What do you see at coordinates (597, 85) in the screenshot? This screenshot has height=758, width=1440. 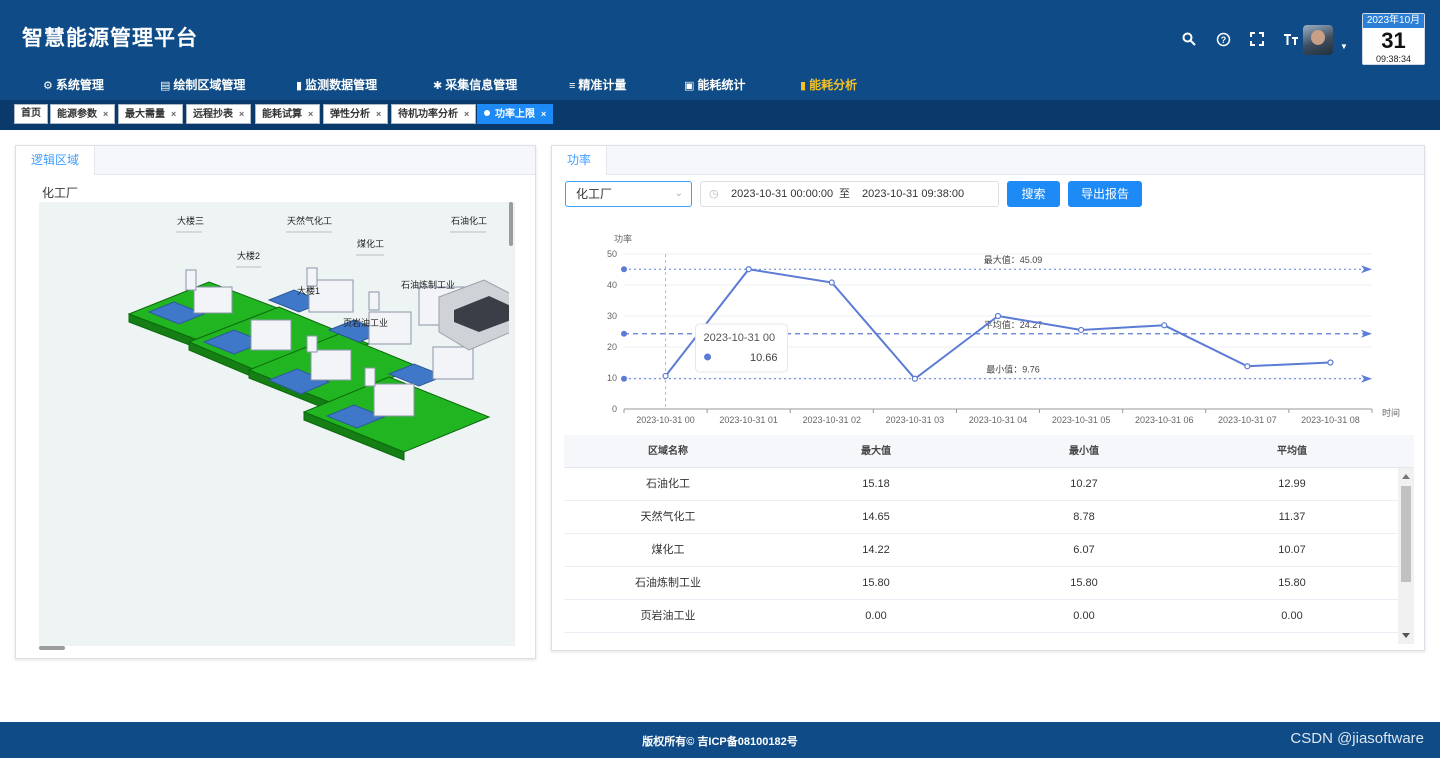 I see `nav-item-metering: ≡ 精准计量` at bounding box center [597, 85].